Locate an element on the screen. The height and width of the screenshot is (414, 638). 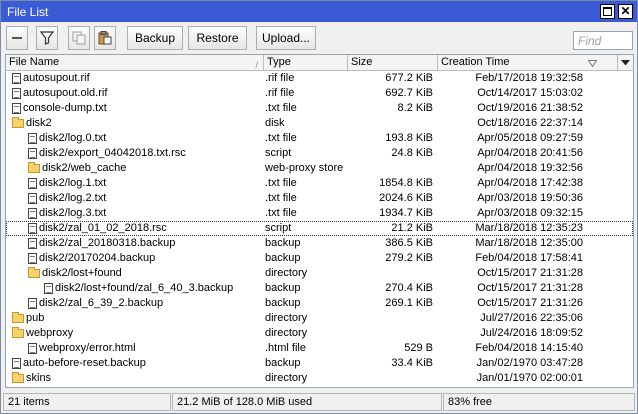
cell-file-name: skins is located at coordinates (134, 378).